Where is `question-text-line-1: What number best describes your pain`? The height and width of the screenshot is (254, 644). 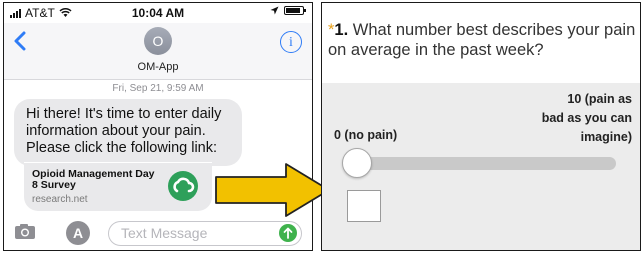
question-text-line-1: What number best describes your pain is located at coordinates (494, 30).